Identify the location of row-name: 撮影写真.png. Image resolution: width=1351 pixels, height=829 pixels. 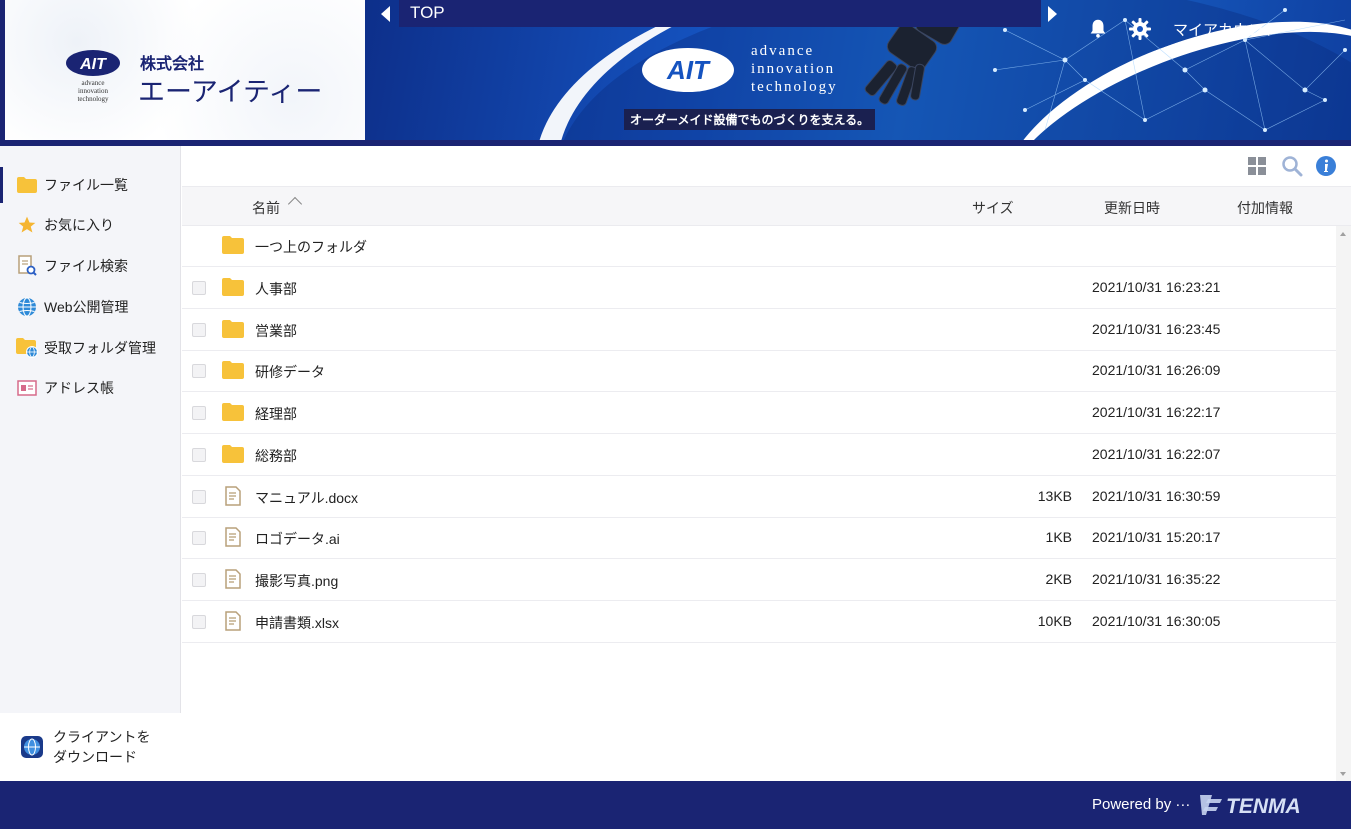
(297, 580).